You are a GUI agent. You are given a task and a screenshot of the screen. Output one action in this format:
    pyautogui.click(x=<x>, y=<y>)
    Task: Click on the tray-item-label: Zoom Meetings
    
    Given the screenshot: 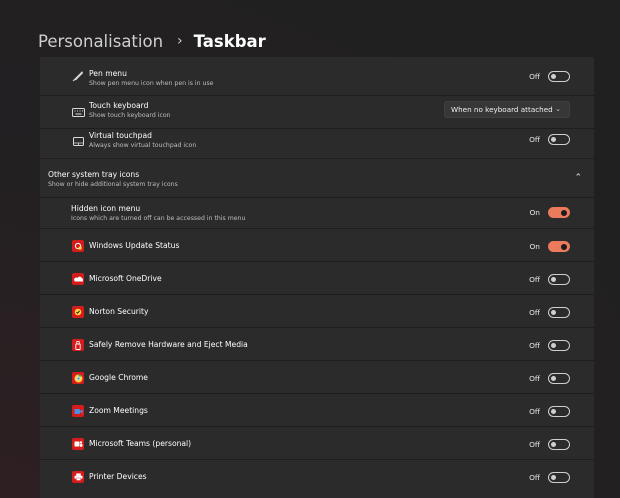 What is the action you would take?
    pyautogui.click(x=118, y=410)
    